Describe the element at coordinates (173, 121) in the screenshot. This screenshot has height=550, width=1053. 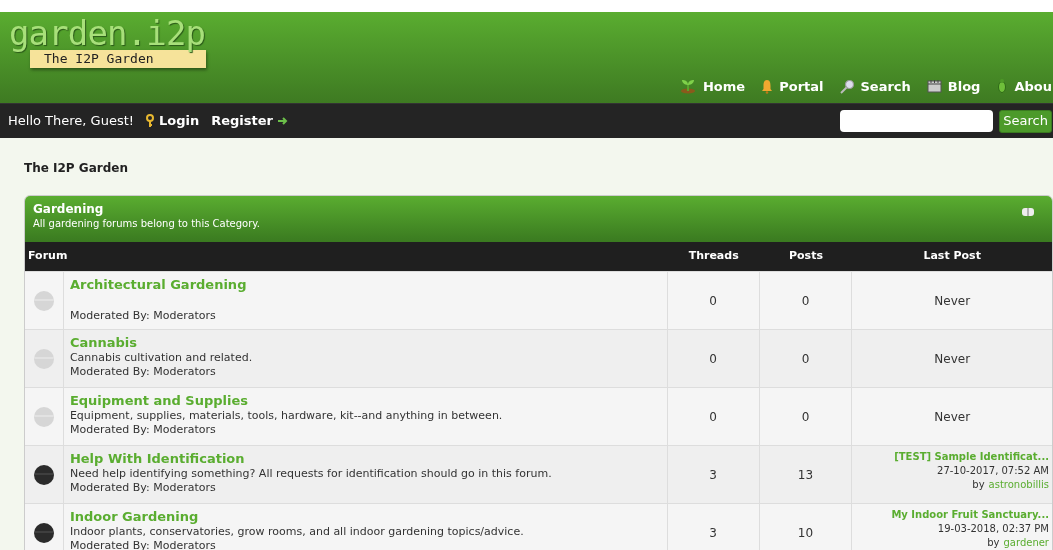
I see `login-link: Login` at that location.